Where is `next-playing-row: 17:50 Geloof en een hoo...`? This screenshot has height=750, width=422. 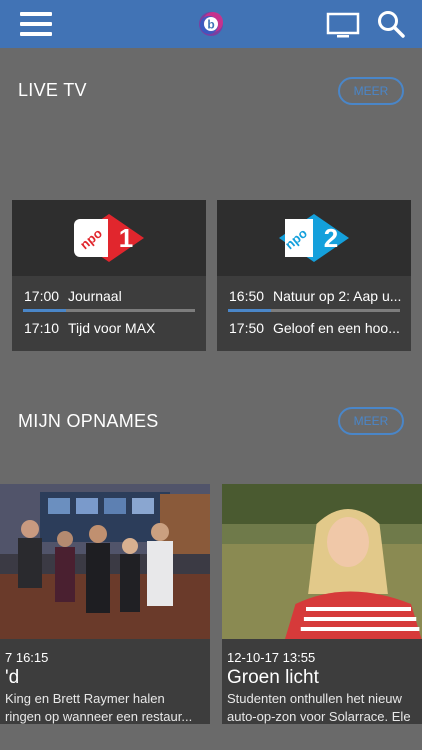
next-playing-row: 17:50 Geloof en een hoo... is located at coordinates (314, 328).